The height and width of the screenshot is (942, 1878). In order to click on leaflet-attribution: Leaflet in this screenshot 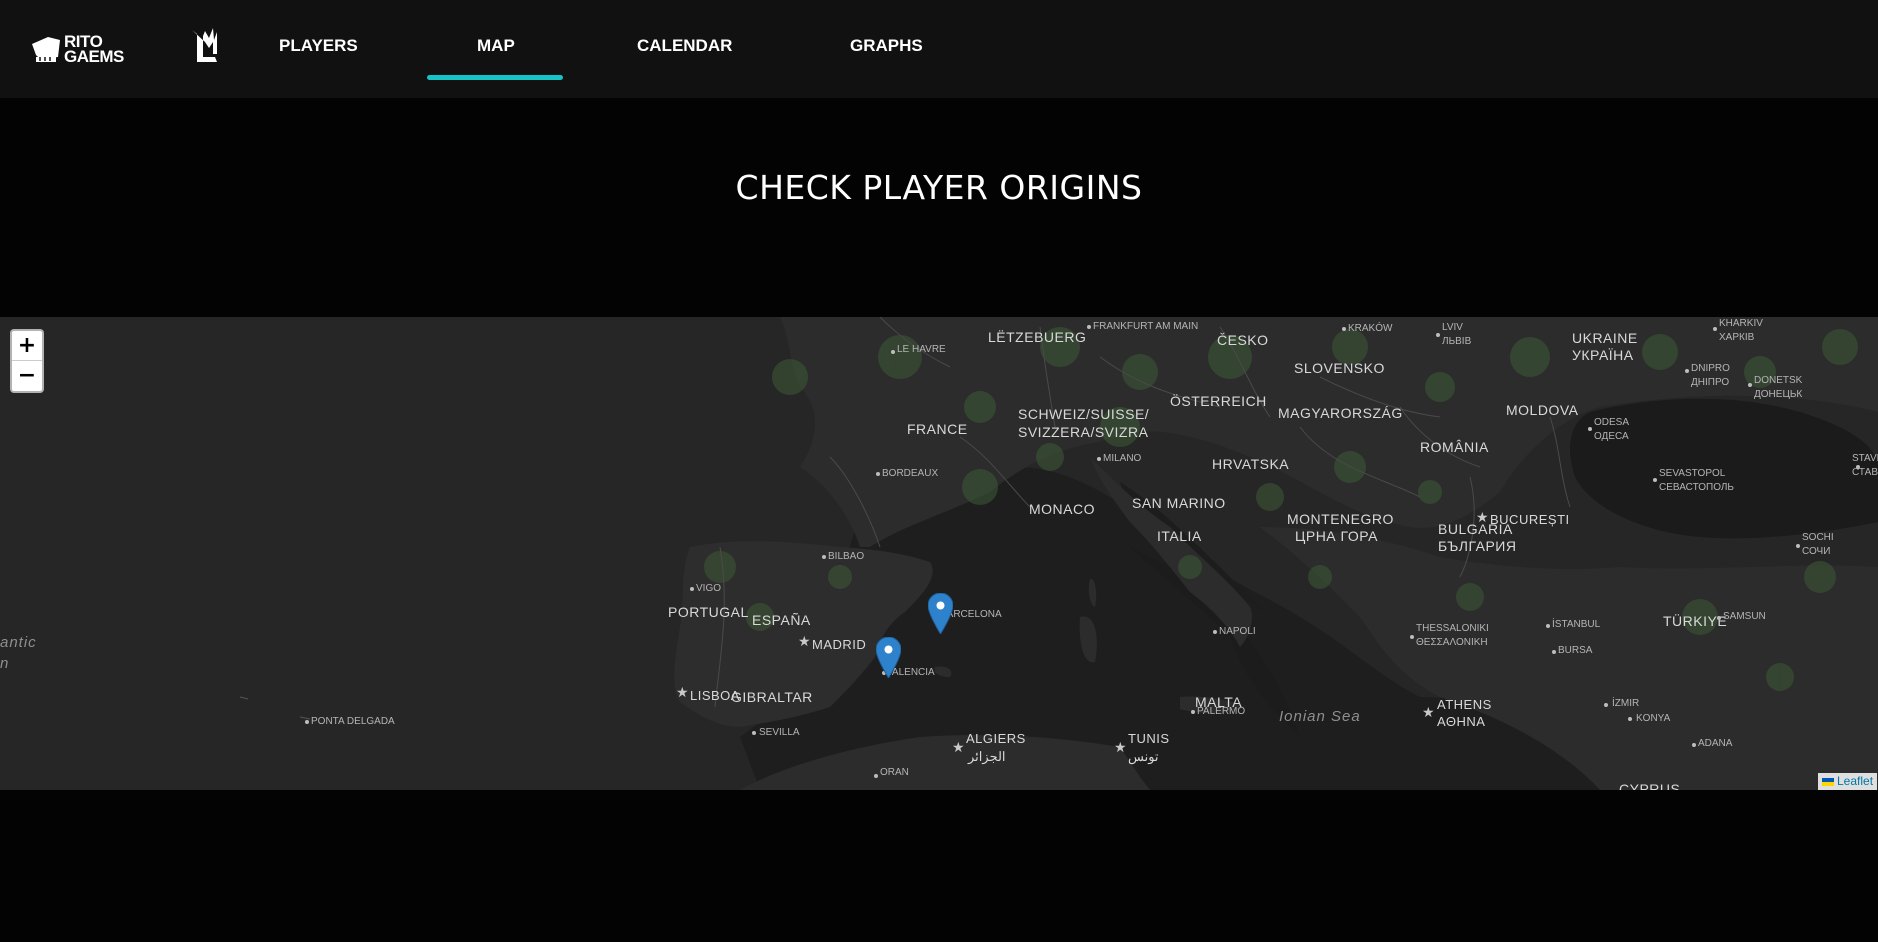, I will do `click(1848, 781)`.